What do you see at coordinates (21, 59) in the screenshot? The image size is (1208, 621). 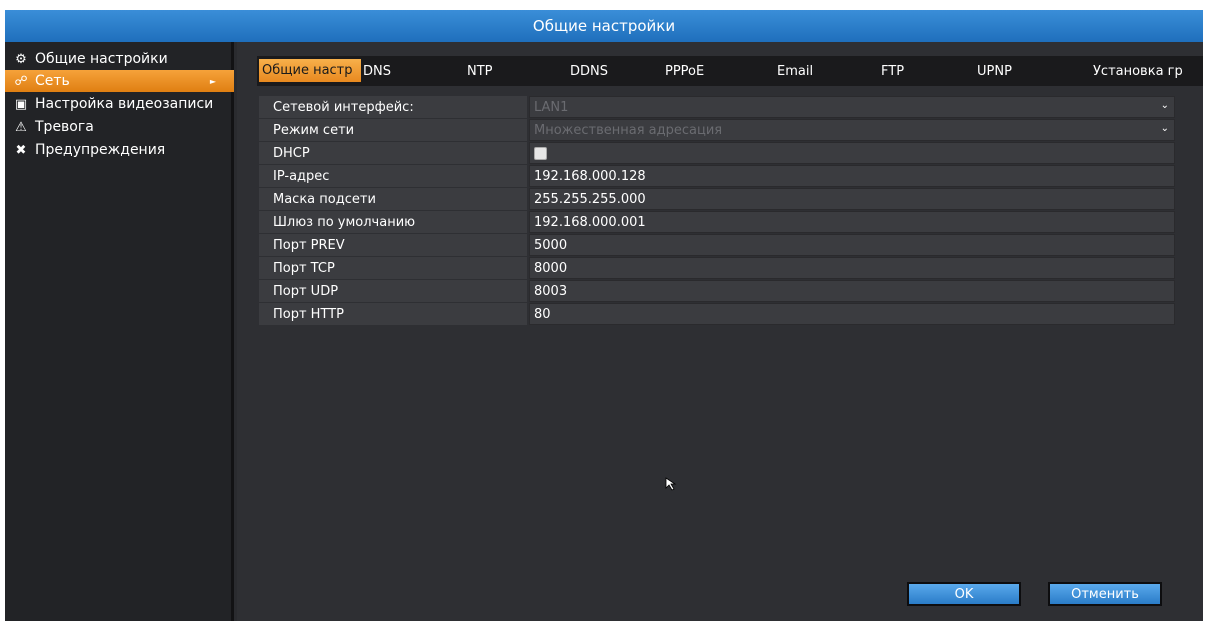 I see `gears-icon: ⚙` at bounding box center [21, 59].